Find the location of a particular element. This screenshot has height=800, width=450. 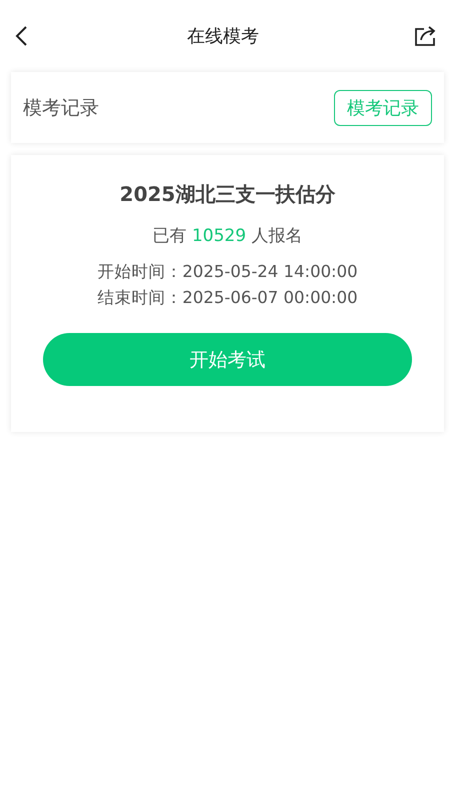

page-title: 在线模考 is located at coordinates (223, 36).